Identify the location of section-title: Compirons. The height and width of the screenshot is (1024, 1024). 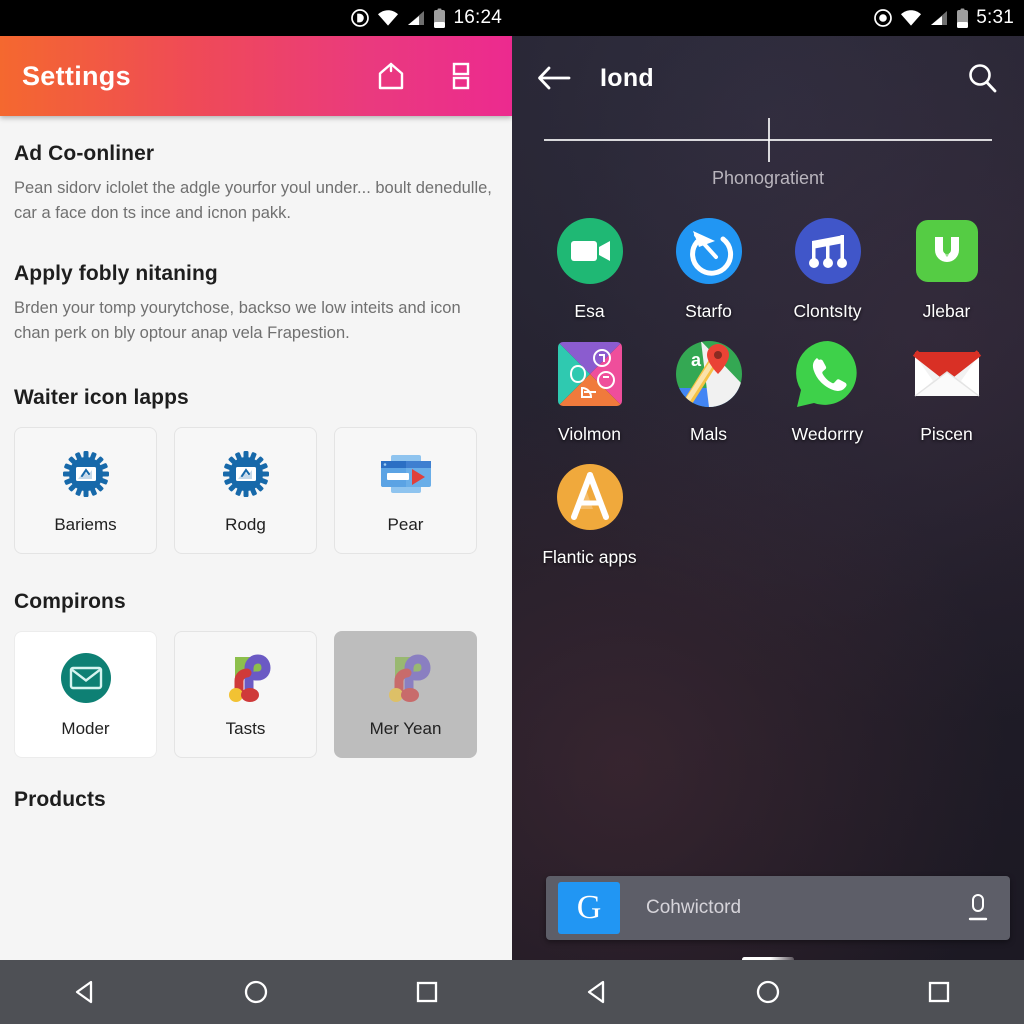
(70, 601).